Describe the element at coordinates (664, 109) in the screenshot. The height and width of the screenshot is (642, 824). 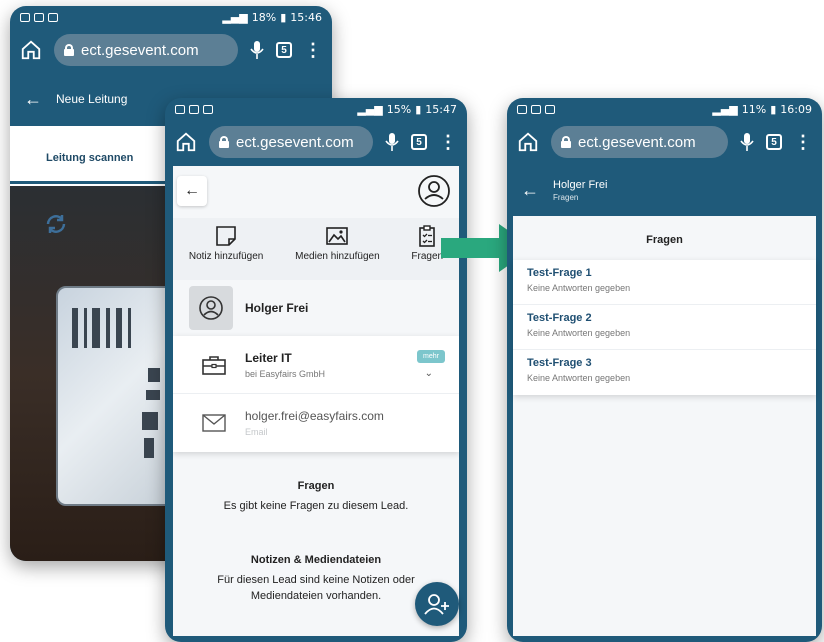
I see `status-bar: ▂▄▆ 11% ▮ 16:09` at that location.